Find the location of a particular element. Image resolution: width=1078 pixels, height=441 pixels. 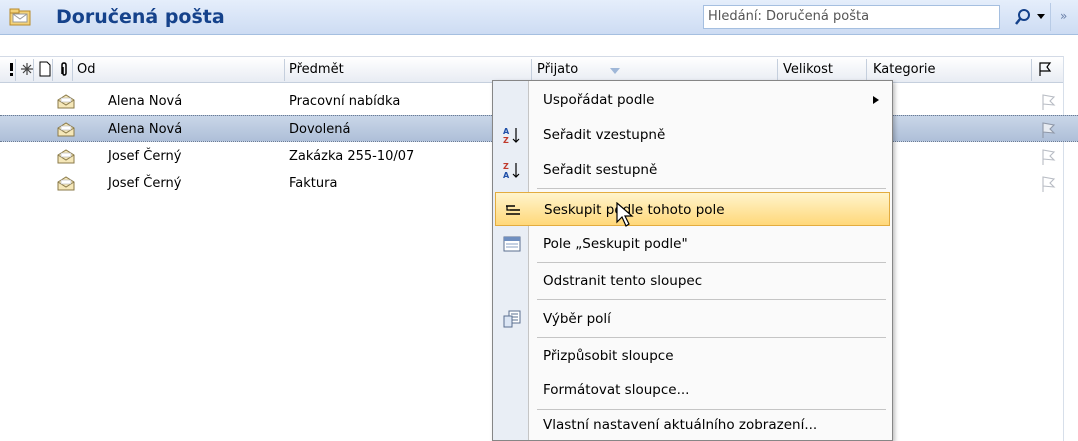

folder-title-bar: Doručená pošta Hledání: Doručená pošta » is located at coordinates (539, 17).